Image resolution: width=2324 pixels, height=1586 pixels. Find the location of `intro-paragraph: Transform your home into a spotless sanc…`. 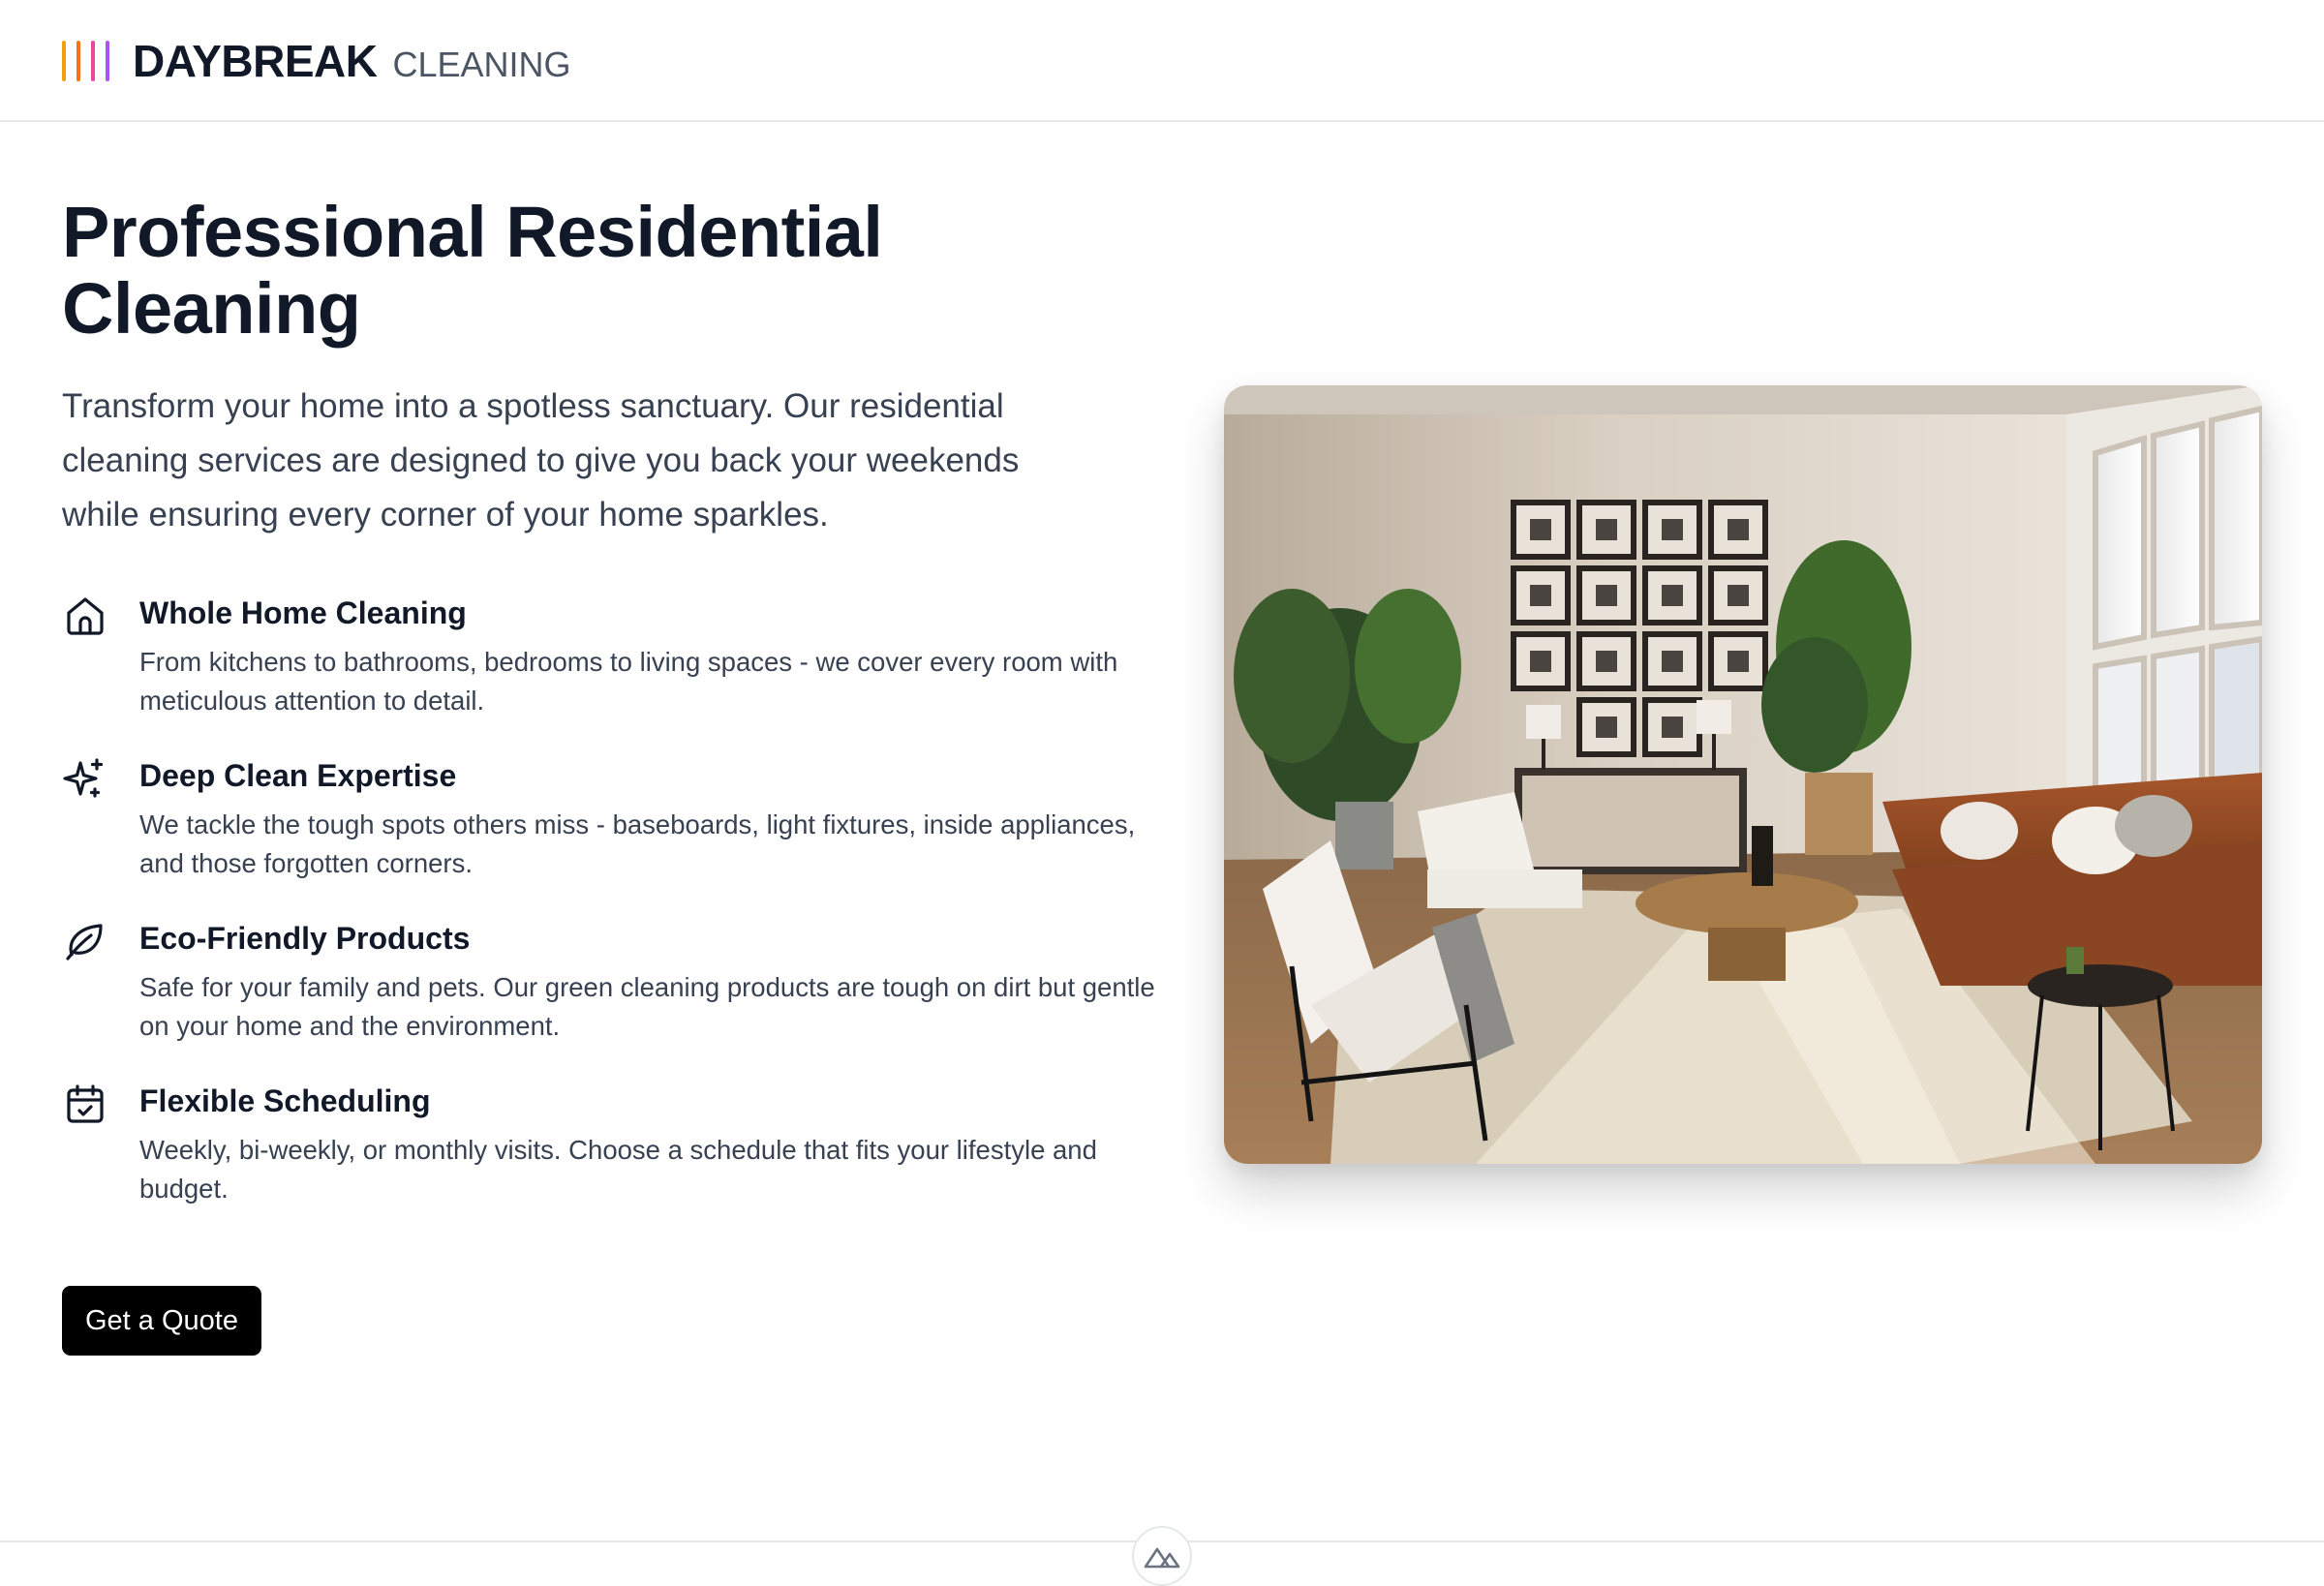

intro-paragraph: Transform your home into a spotless sanc… is located at coordinates (541, 461).